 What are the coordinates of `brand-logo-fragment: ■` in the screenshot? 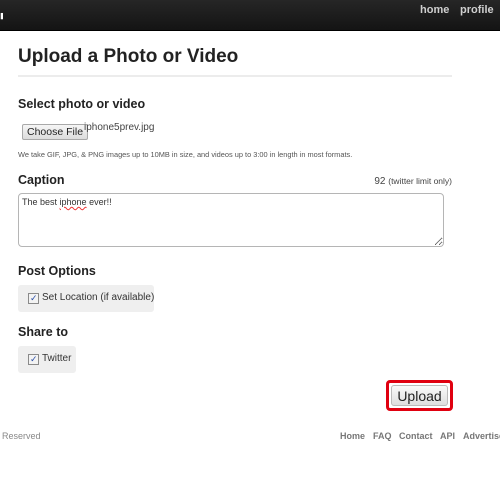 It's located at (1, 14).